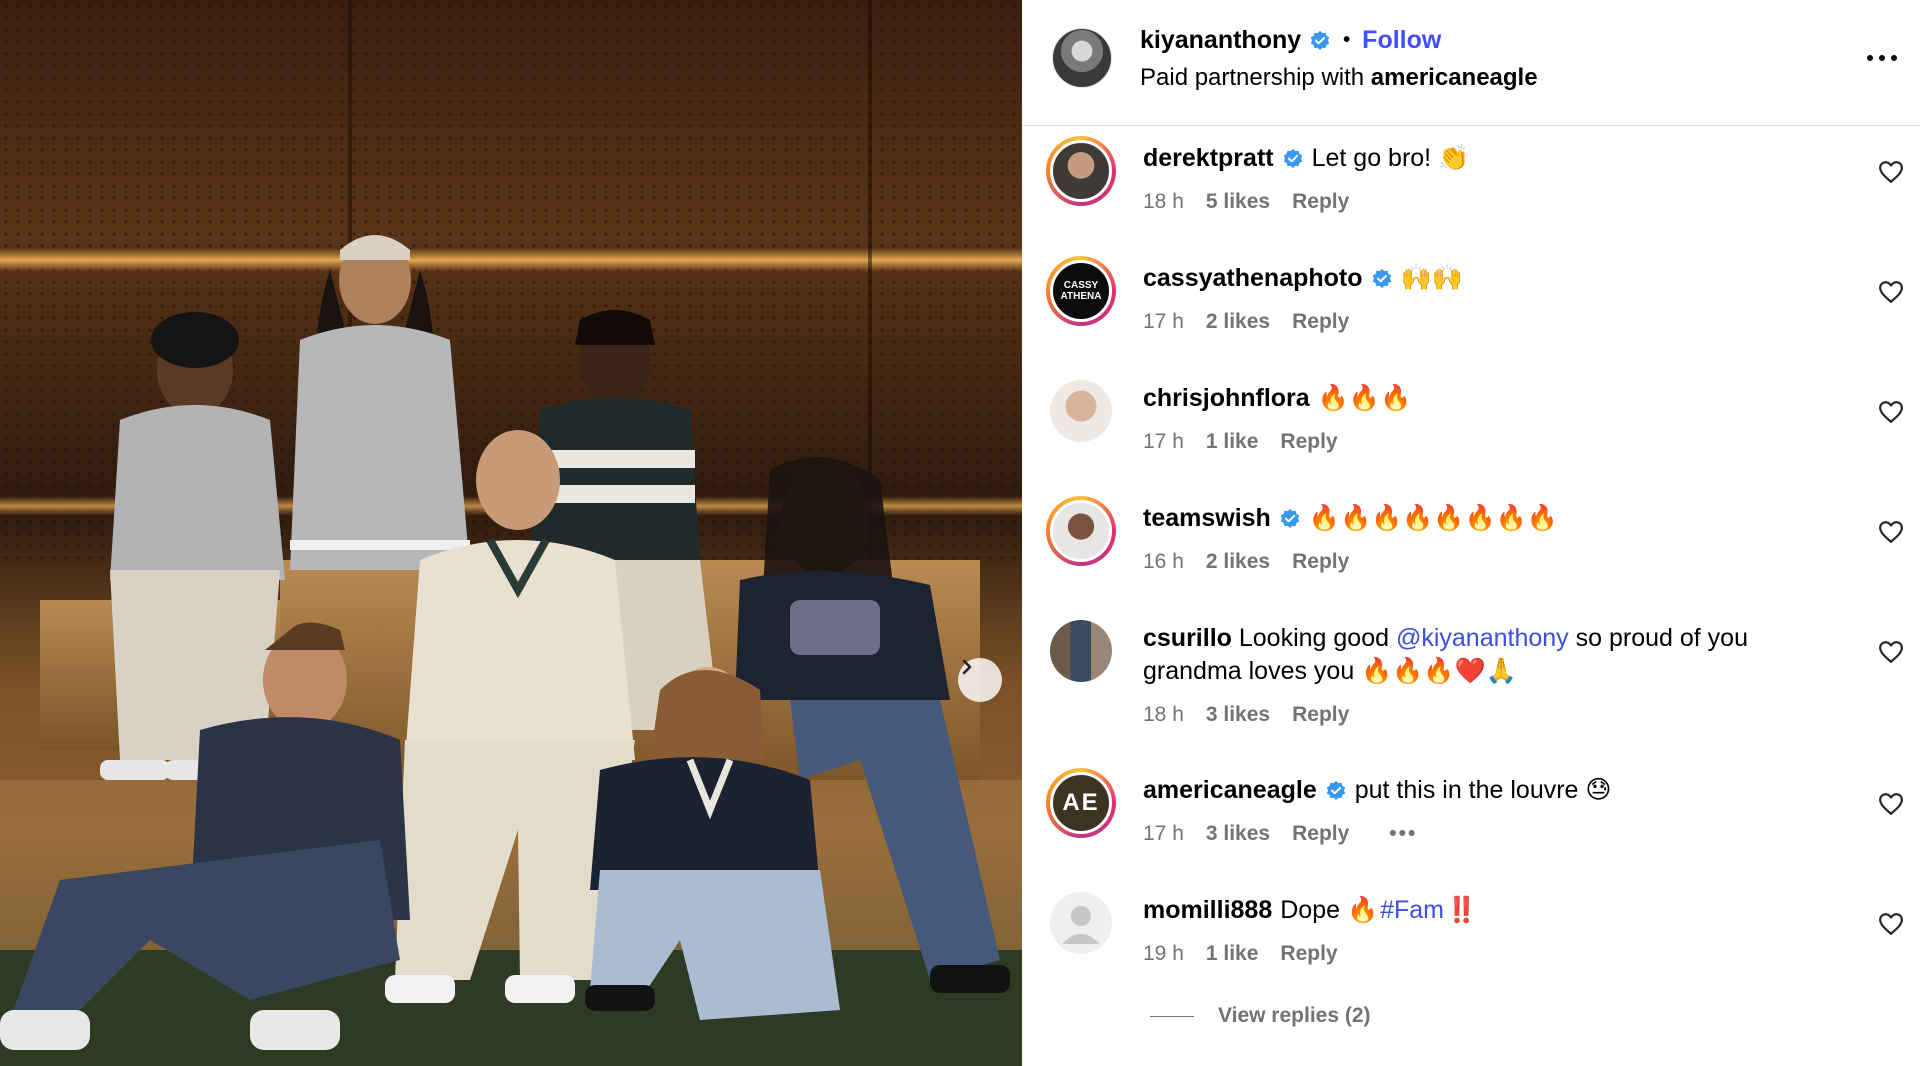 This screenshot has height=1066, width=1920. Describe the element at coordinates (1882, 58) in the screenshot. I see `more-options-icon` at that location.